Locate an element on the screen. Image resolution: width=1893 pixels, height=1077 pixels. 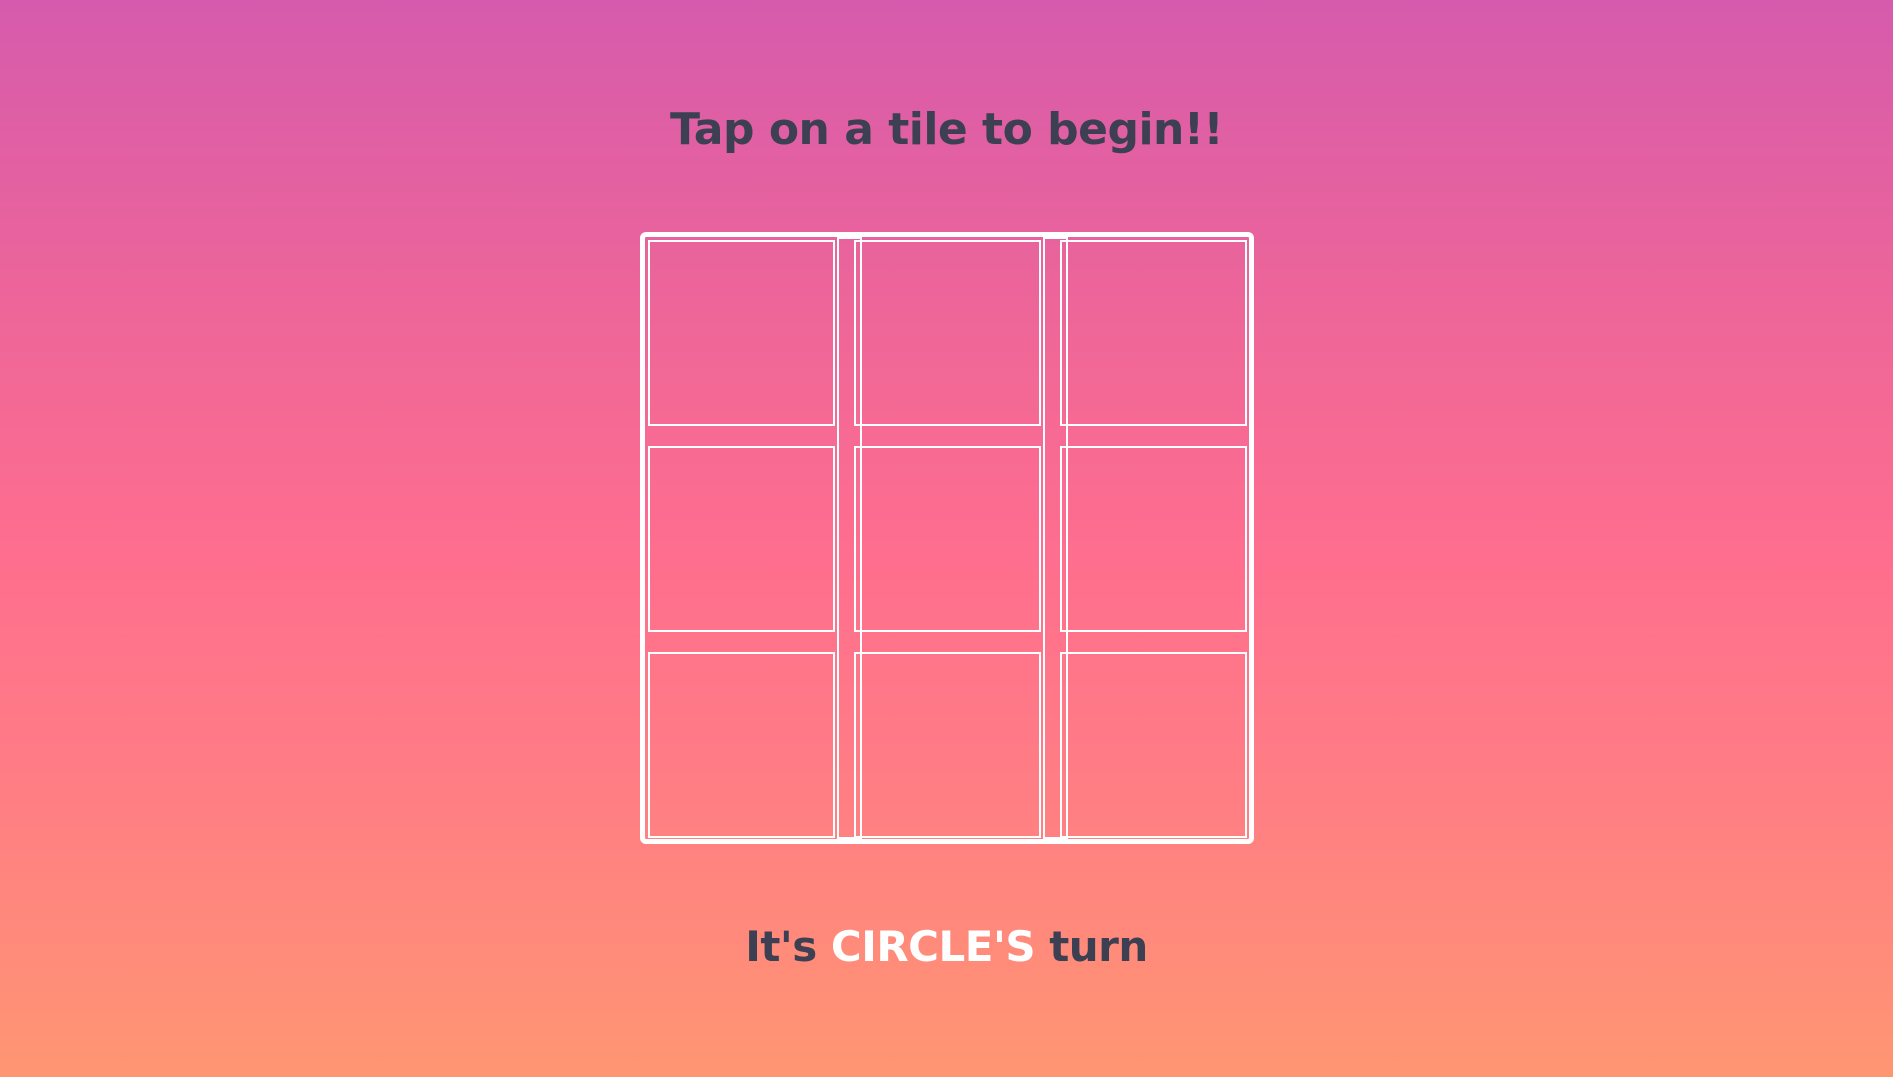
turn-status: It's CIRCLE'S turn is located at coordinates (946, 947).